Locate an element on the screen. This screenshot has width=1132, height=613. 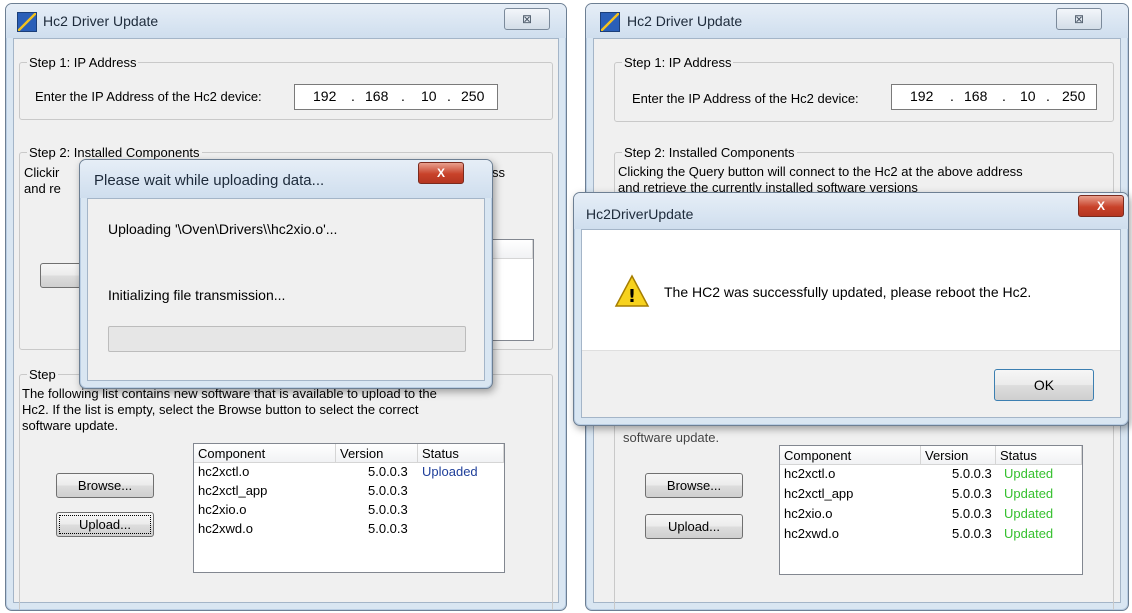
warning-icon: ! is located at coordinates (632, 290).